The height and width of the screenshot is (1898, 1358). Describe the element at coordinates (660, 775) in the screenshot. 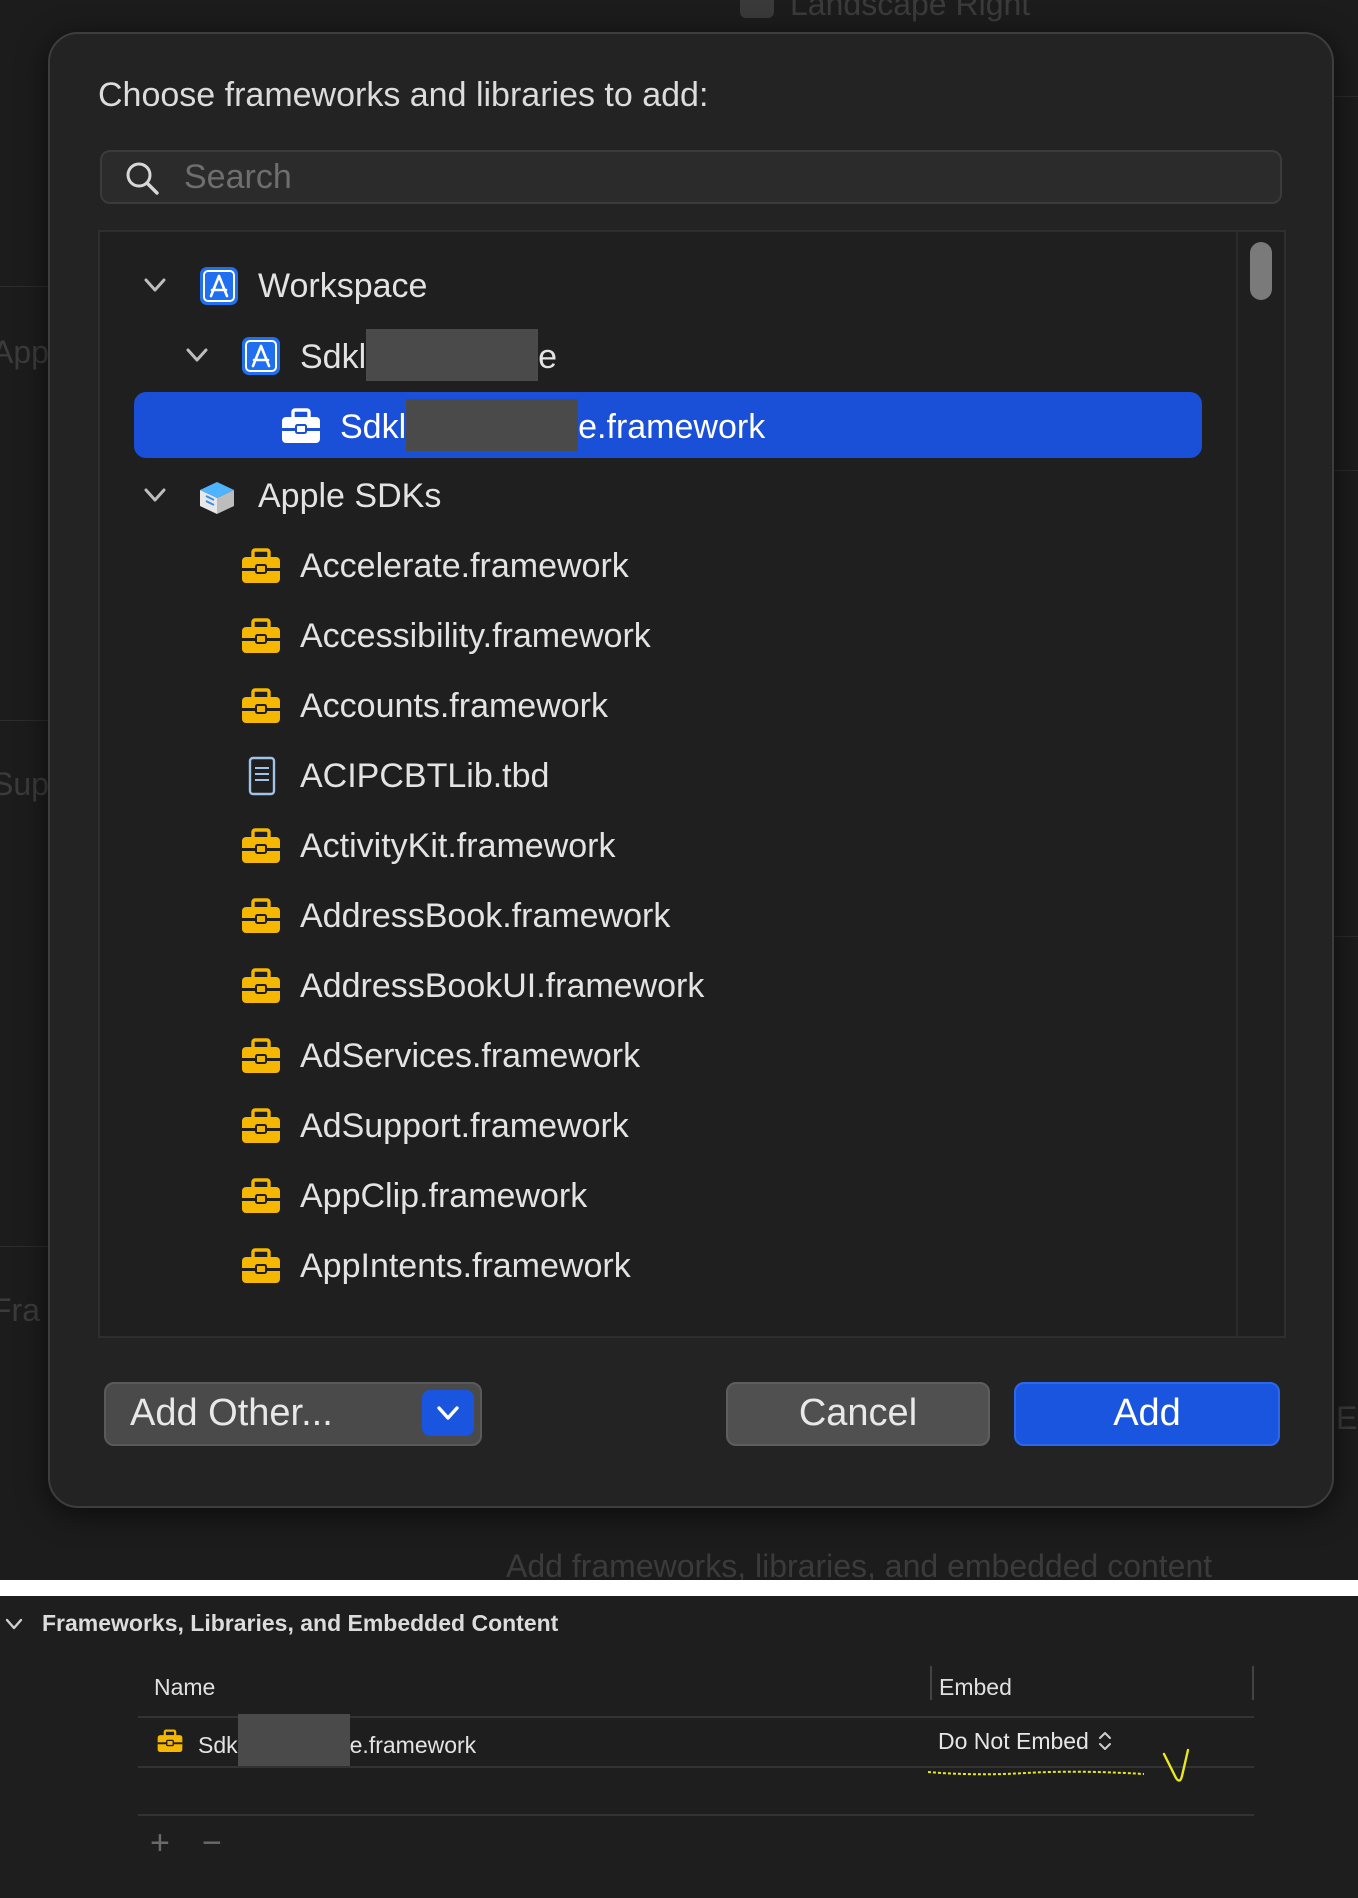

I see `tree-row-tbd: ACIPCBTLib.tbd` at that location.